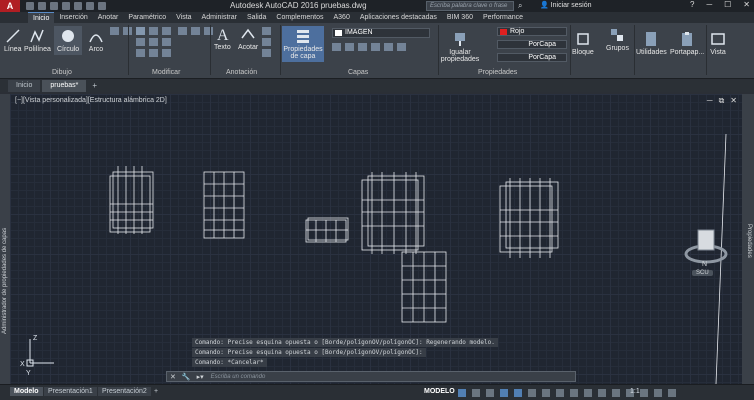  Describe the element at coordinates (574, 393) in the screenshot. I see `selection-cycling-icon` at that location.